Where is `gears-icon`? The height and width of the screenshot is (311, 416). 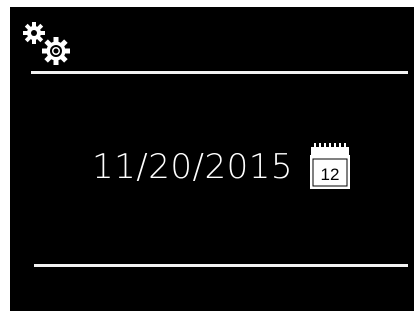 gears-icon is located at coordinates (46, 43).